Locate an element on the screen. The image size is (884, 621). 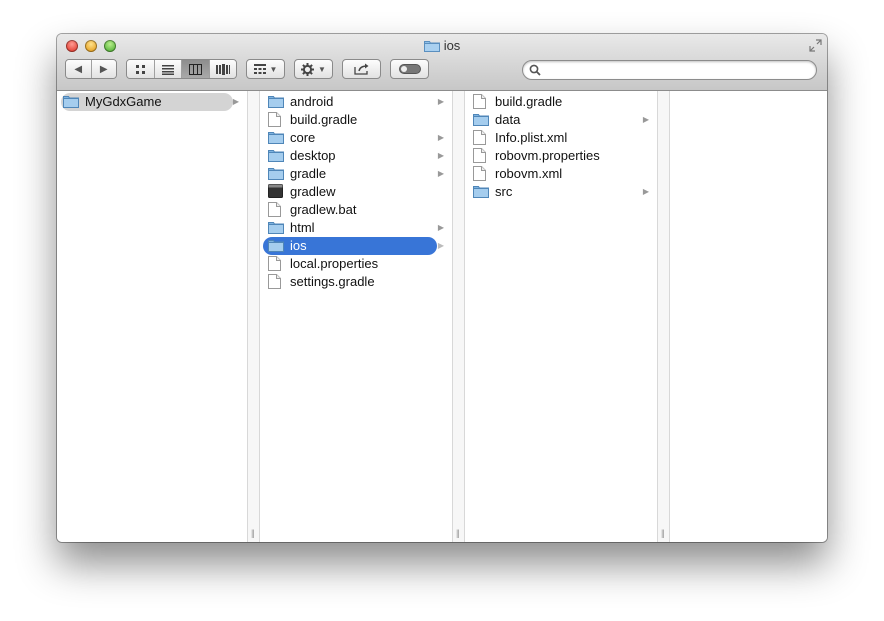
file-list-item: local.properties is located at coordinates (356, 264).